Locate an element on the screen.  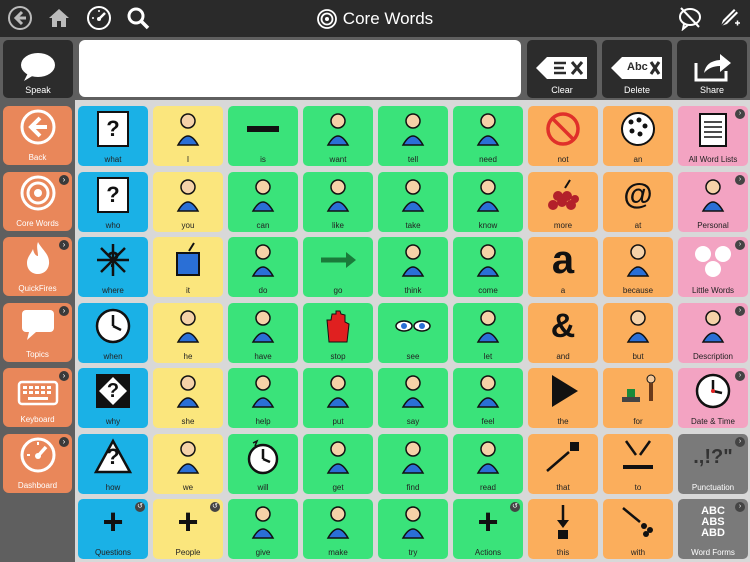
word-button-give: give is located at coordinates (263, 529).